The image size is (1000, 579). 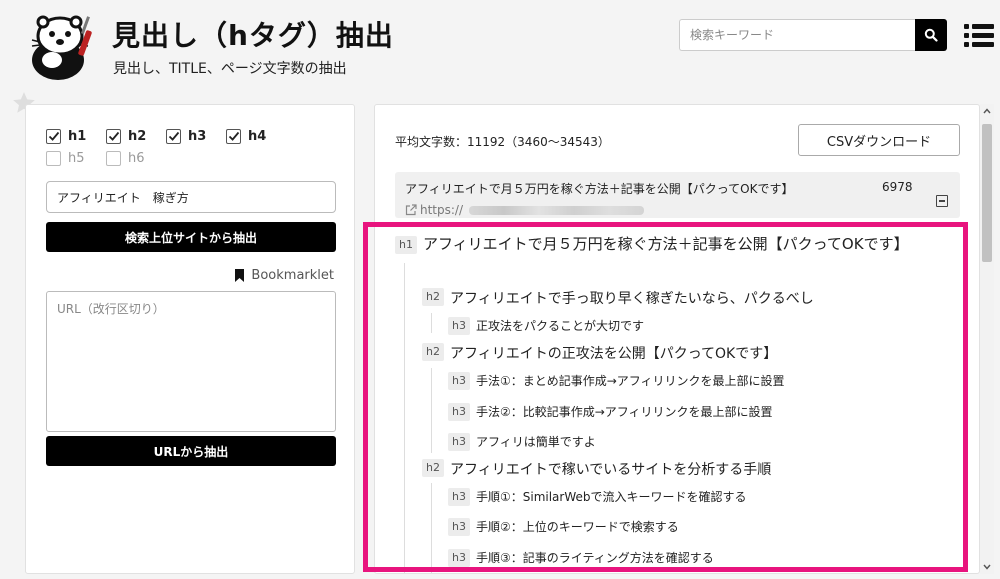 I want to click on checkbox-h6: h6, so click(x=136, y=158).